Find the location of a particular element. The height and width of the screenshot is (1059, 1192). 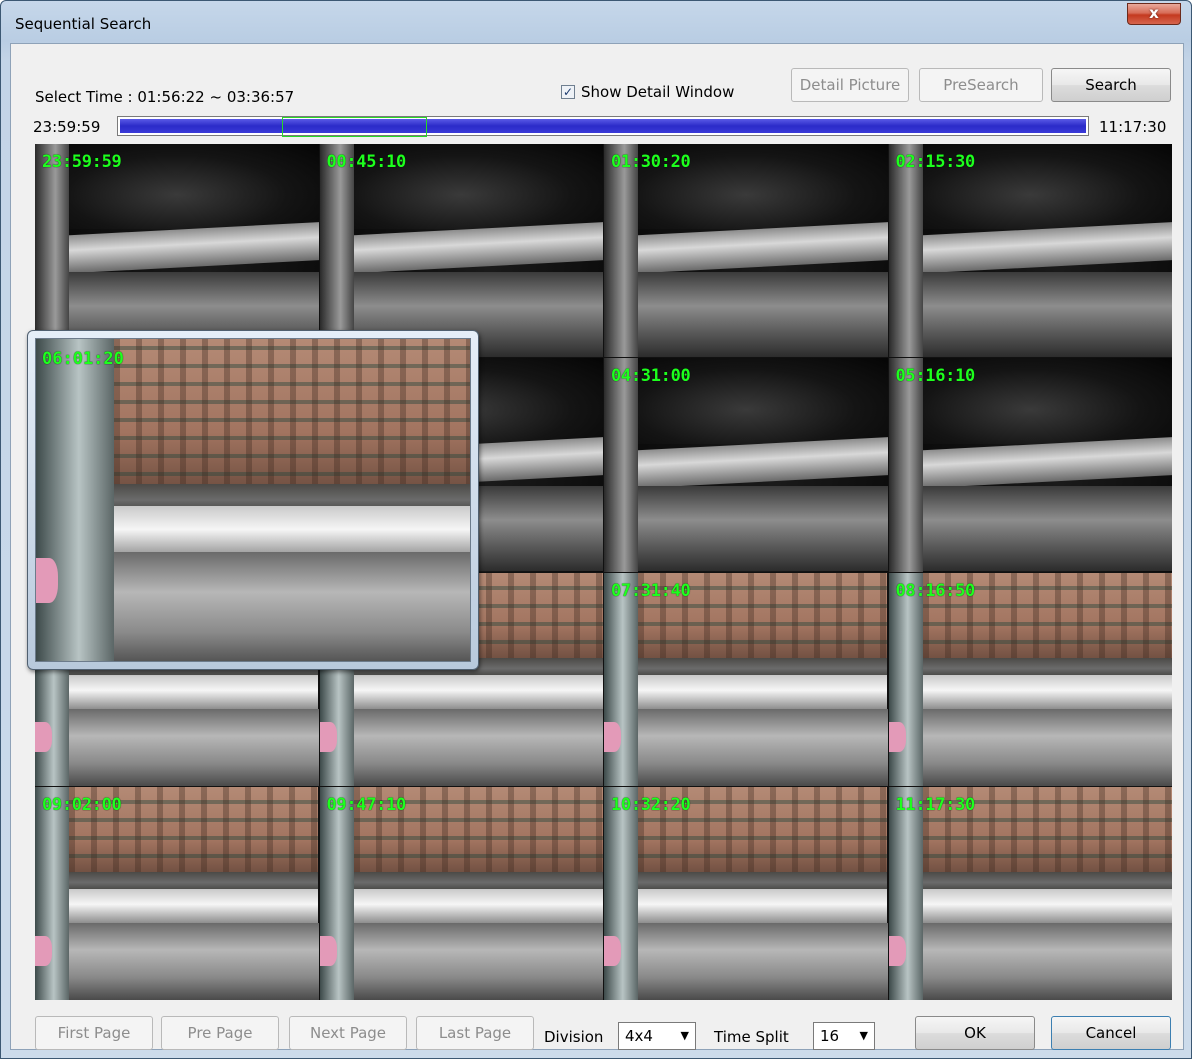

close-button: x is located at coordinates (1154, 14).